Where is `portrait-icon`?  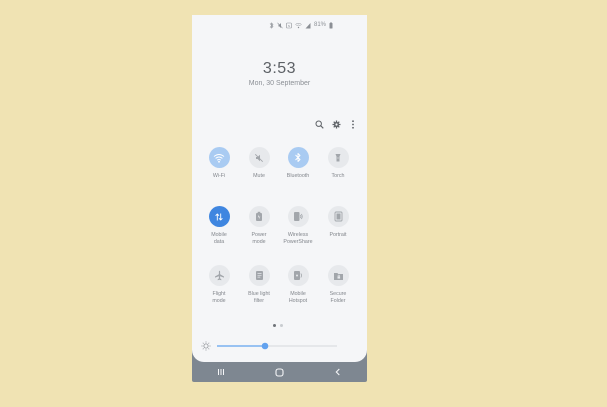
portrait-icon is located at coordinates (338, 216).